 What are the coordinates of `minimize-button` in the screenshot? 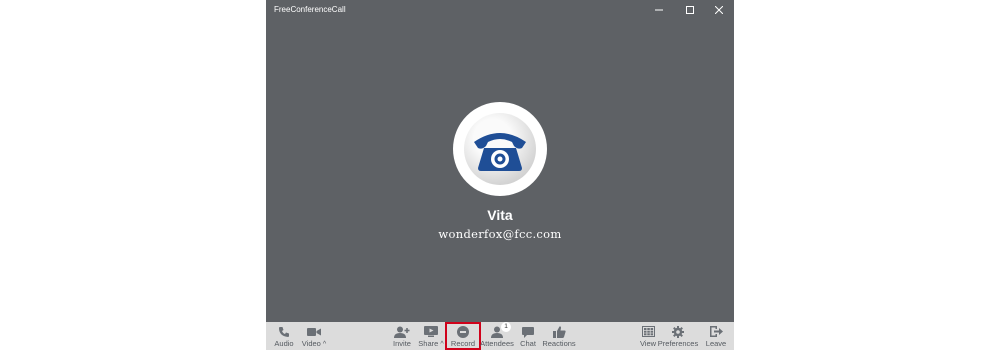 It's located at (659, 9).